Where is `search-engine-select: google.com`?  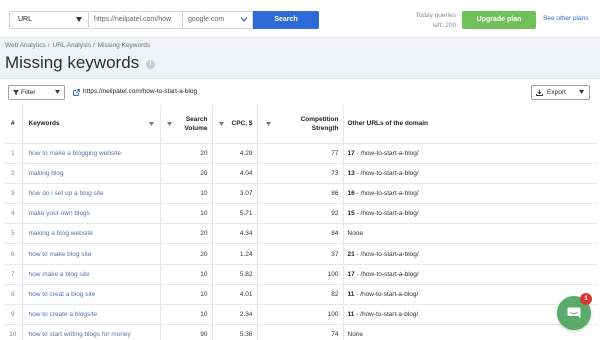 search-engine-select: google.com is located at coordinates (218, 20).